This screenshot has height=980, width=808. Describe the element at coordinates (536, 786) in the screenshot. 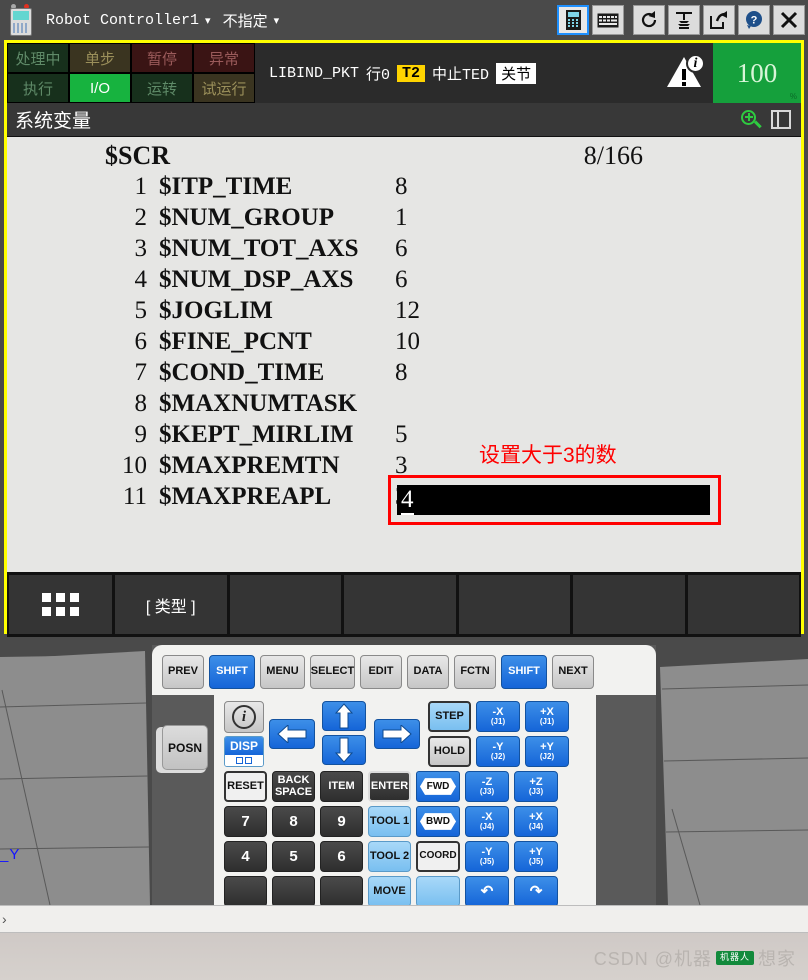

I see `key-jog-plus-z-j3: +Z (J3)` at that location.